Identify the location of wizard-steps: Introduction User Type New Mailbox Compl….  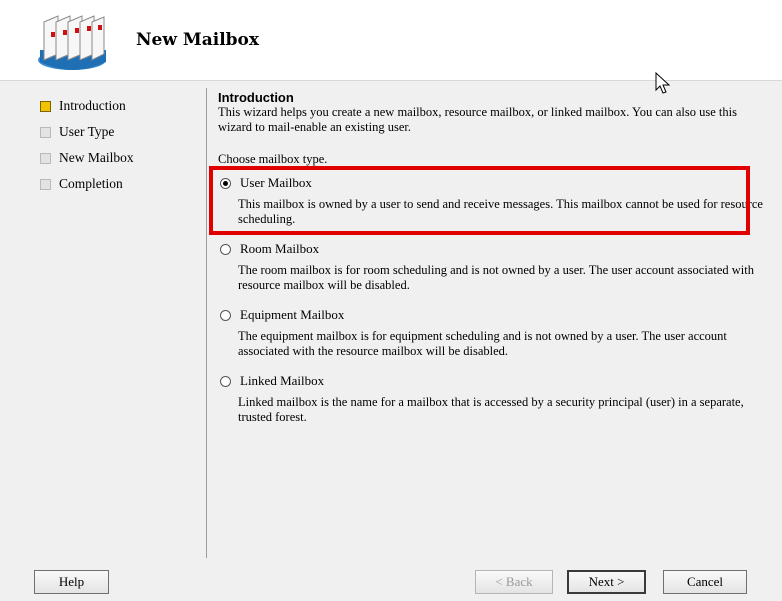
(87, 145).